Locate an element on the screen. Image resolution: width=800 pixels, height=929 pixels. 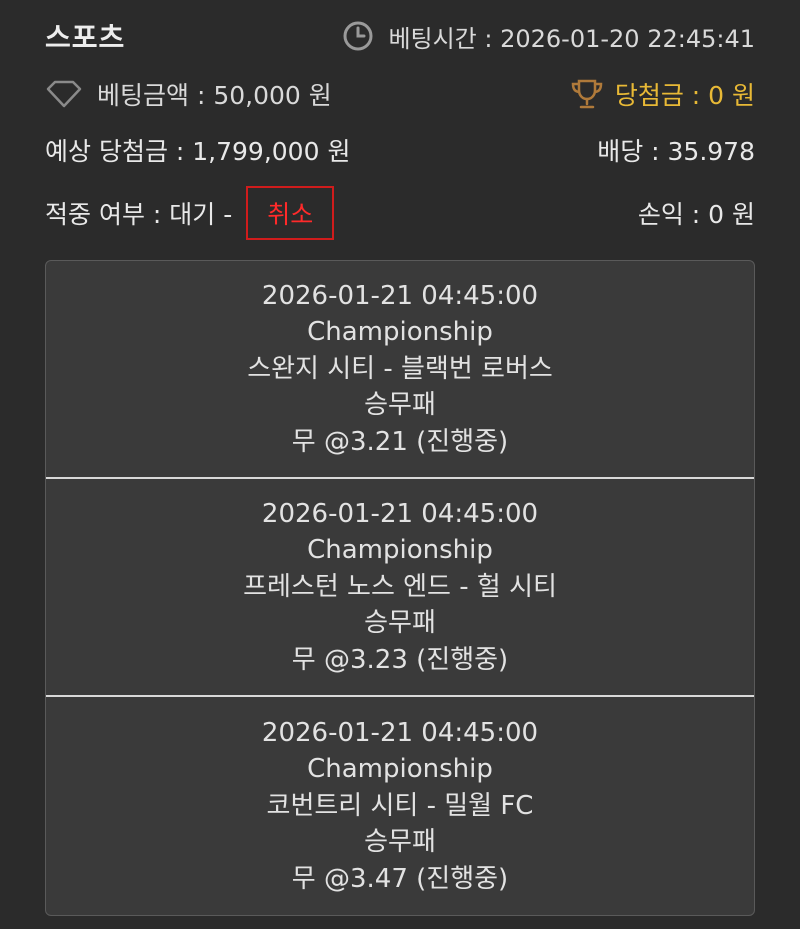
trophy-icon is located at coordinates (587, 94).